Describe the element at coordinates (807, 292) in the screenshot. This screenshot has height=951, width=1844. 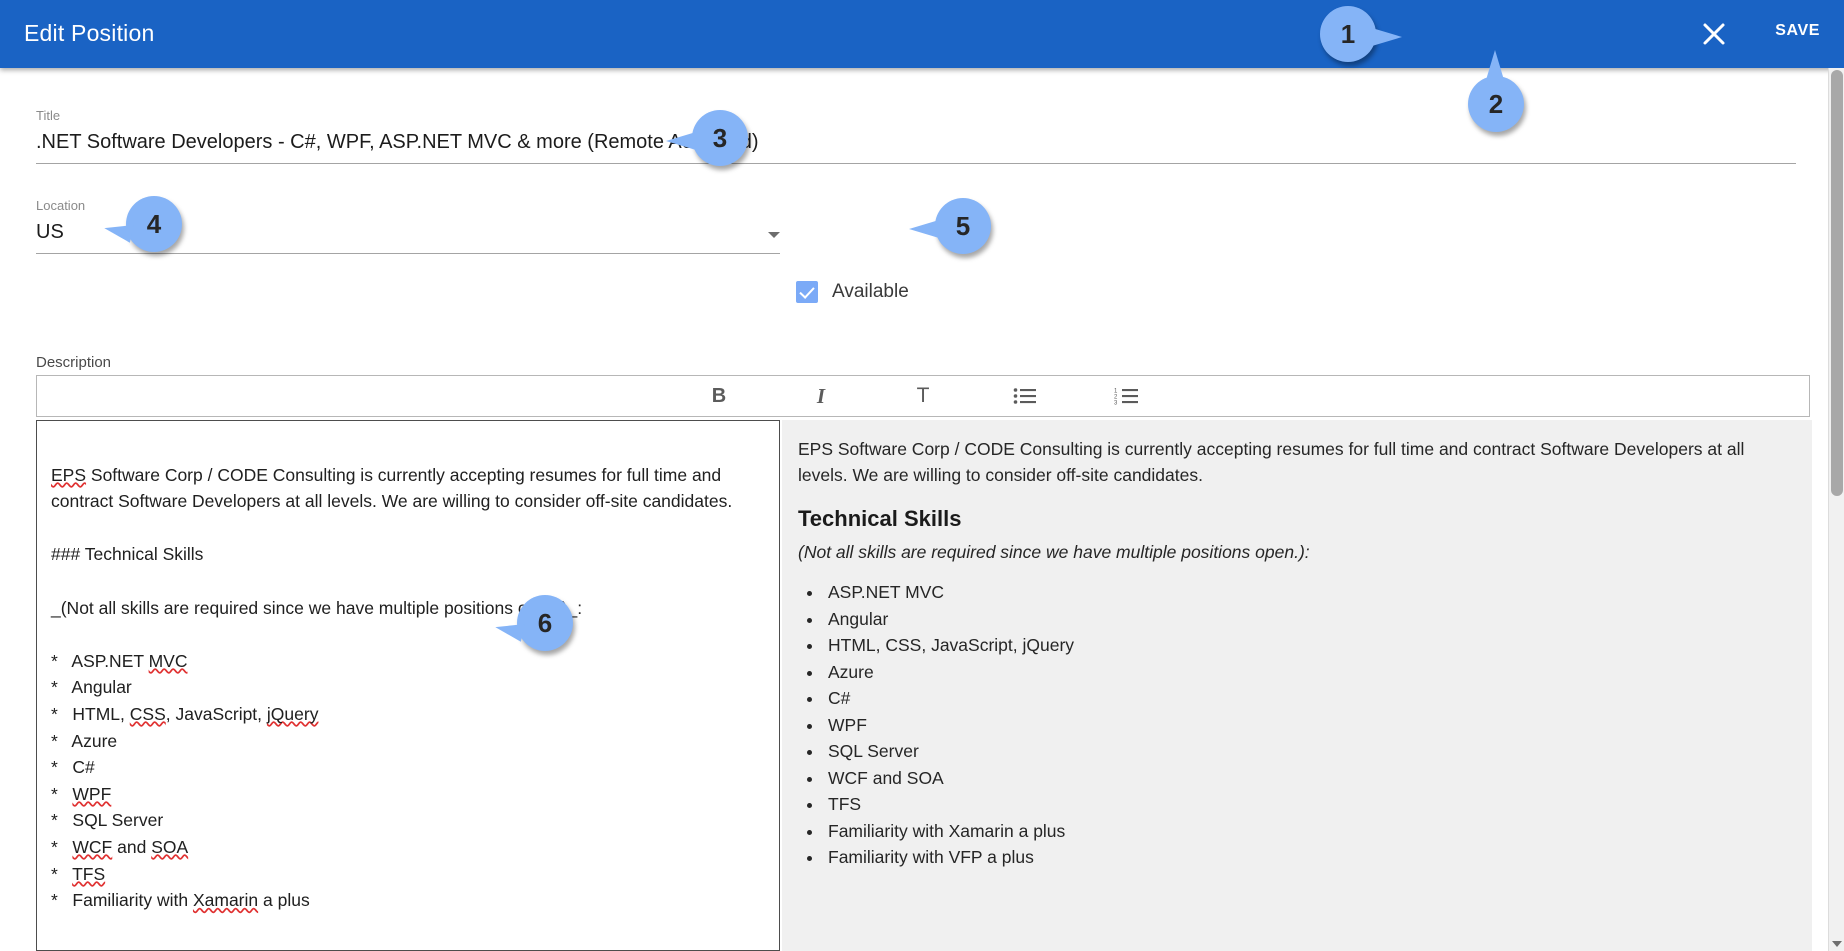
I see `checkbox-checked-icon` at that location.